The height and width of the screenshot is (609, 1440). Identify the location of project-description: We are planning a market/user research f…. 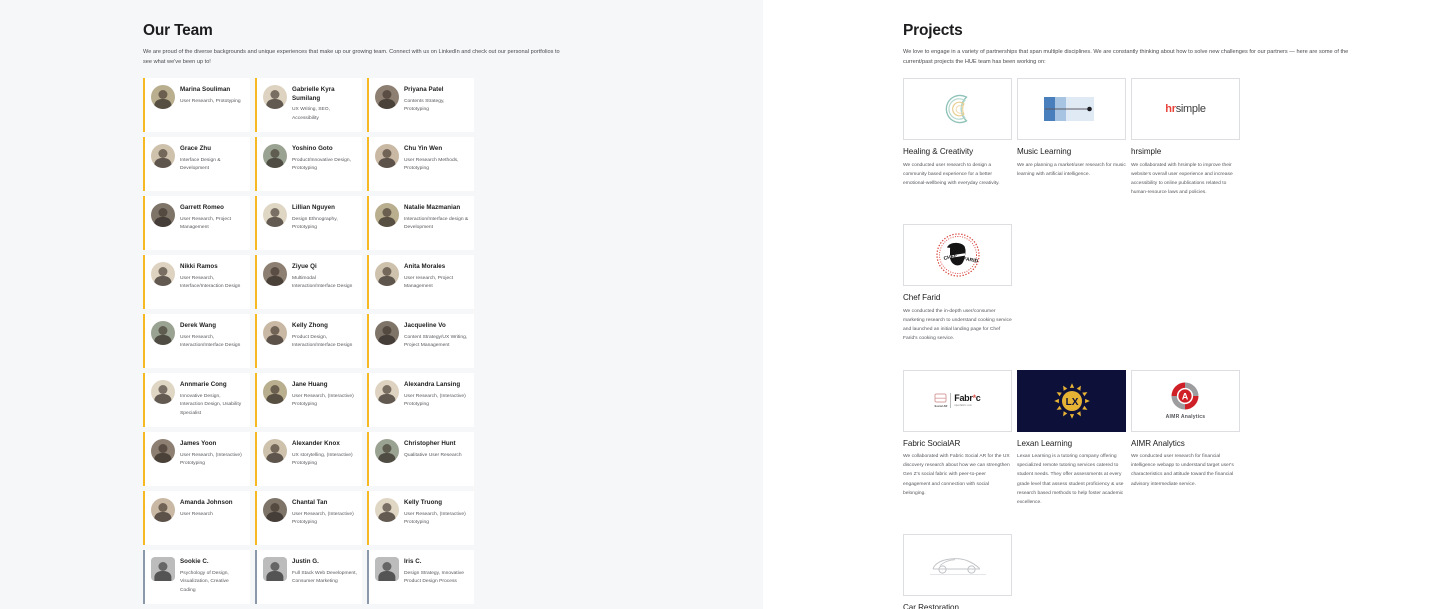
(1071, 170).